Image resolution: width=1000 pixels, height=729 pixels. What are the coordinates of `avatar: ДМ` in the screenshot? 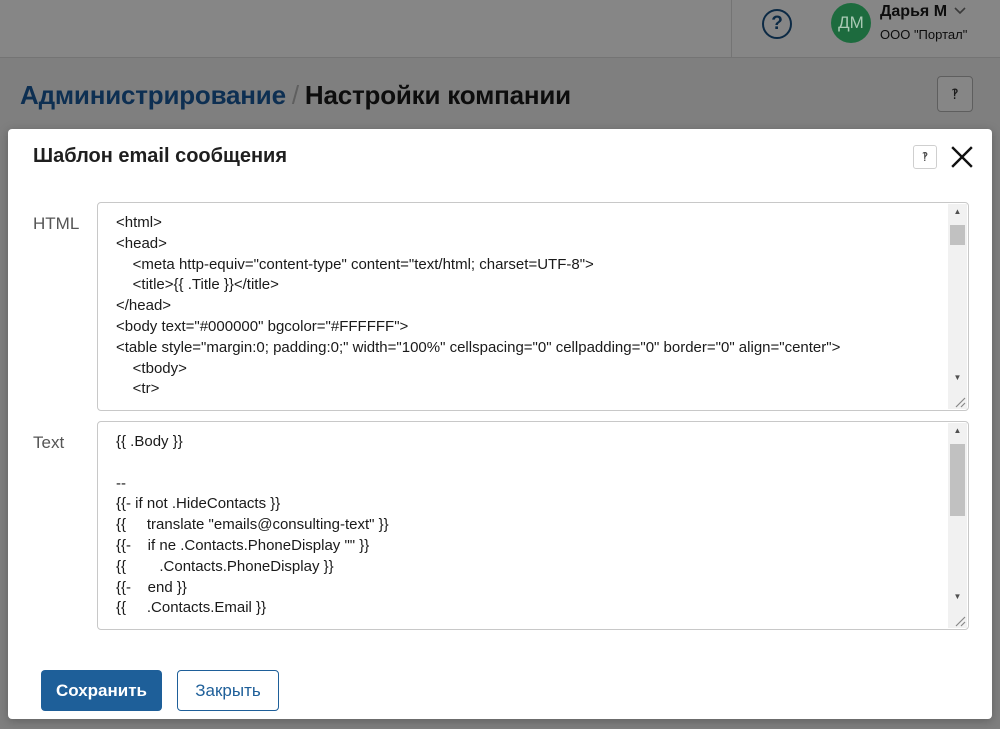 It's located at (851, 23).